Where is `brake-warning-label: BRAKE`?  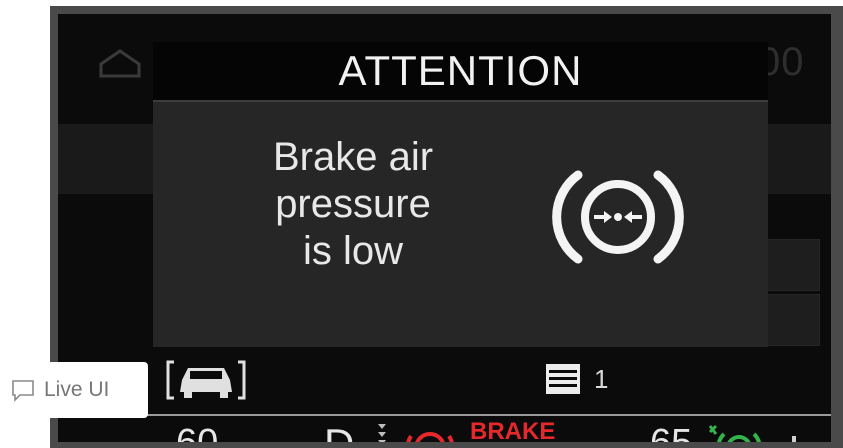
brake-warning-label: BRAKE is located at coordinates (513, 430).